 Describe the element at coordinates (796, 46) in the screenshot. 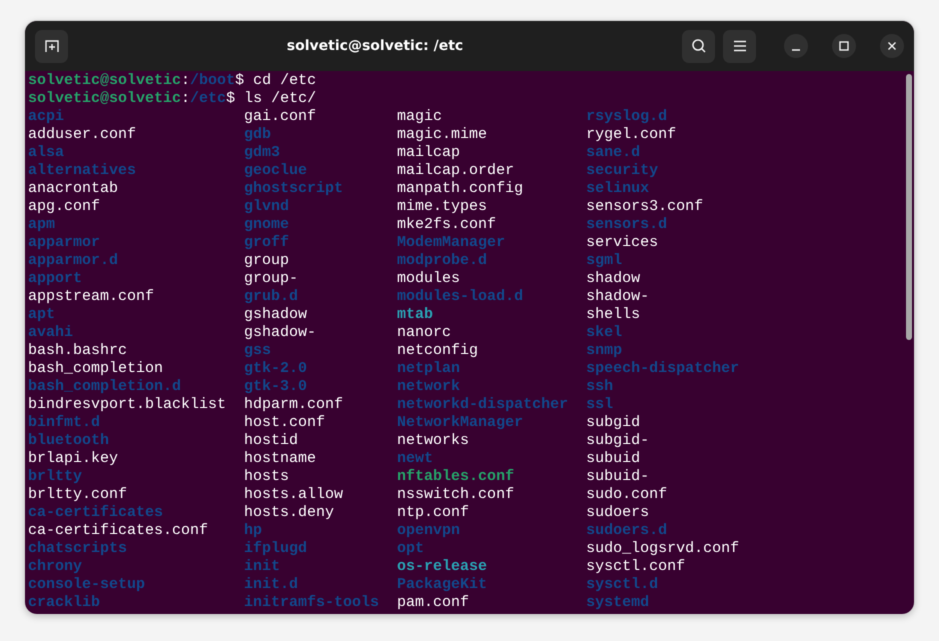

I see `minimize-button` at that location.